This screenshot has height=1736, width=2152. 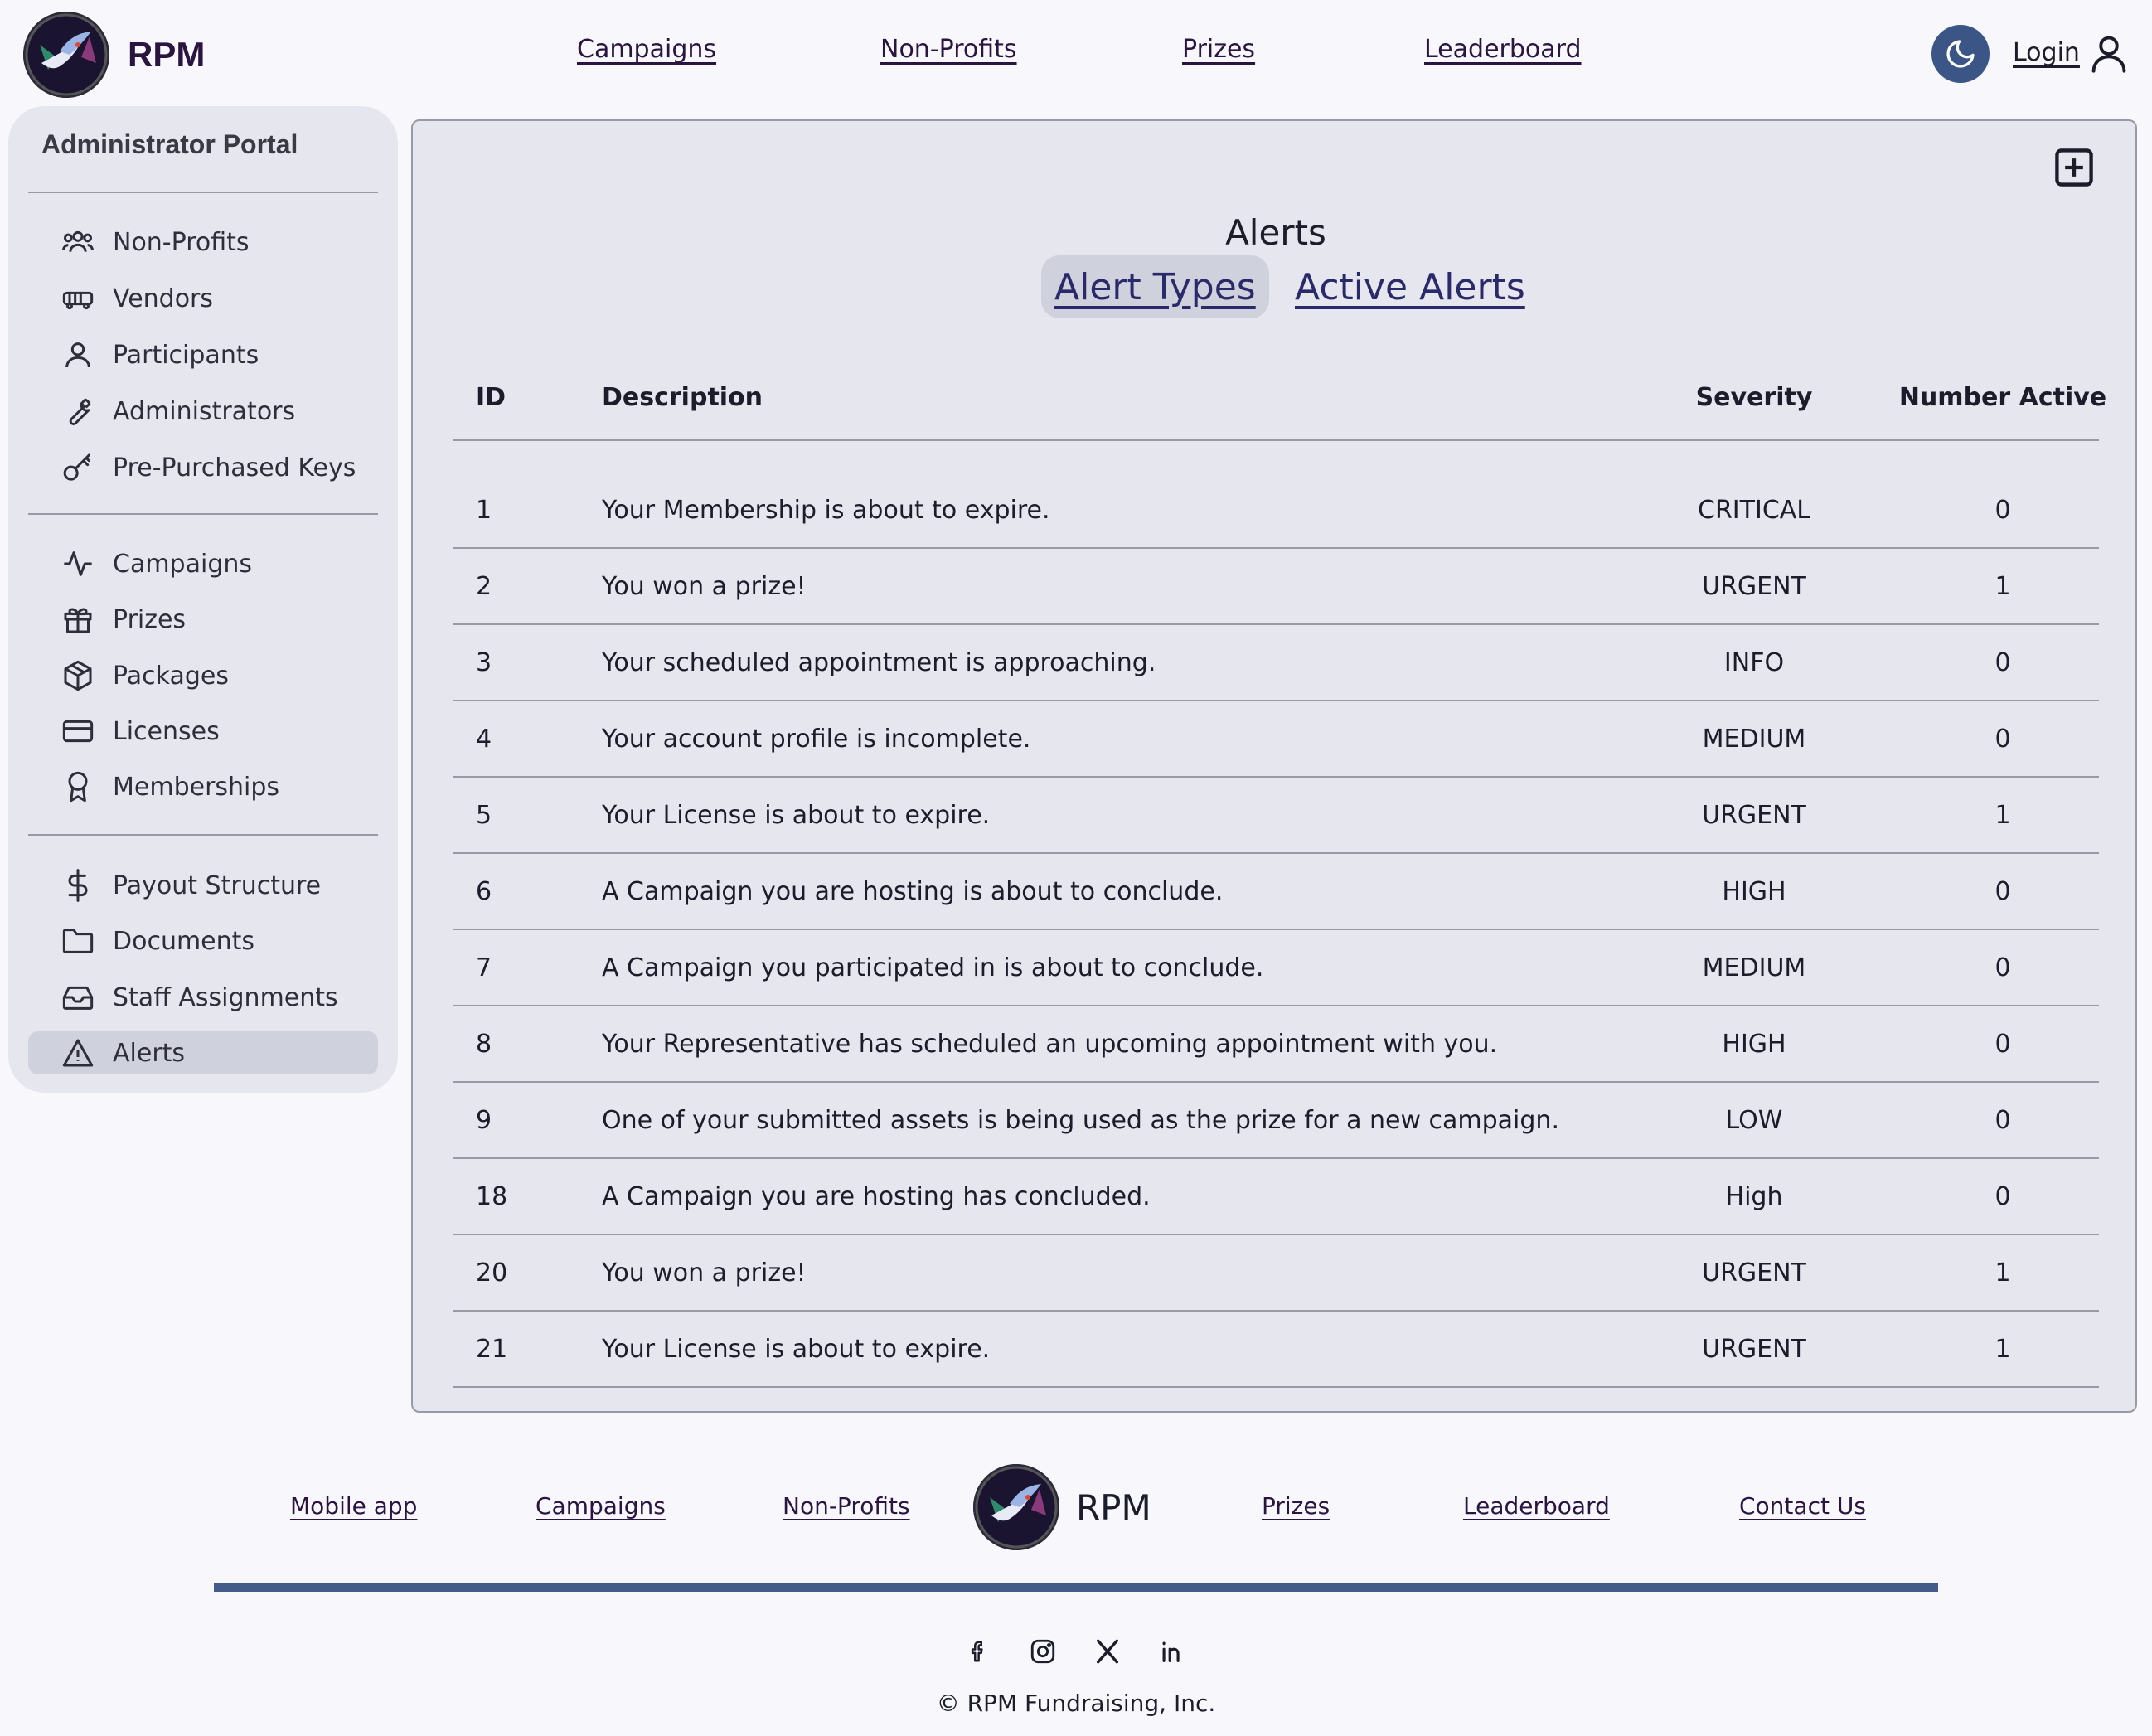 I want to click on table-row: 20 You won a prize! URGENT 1, so click(x=1276, y=1273).